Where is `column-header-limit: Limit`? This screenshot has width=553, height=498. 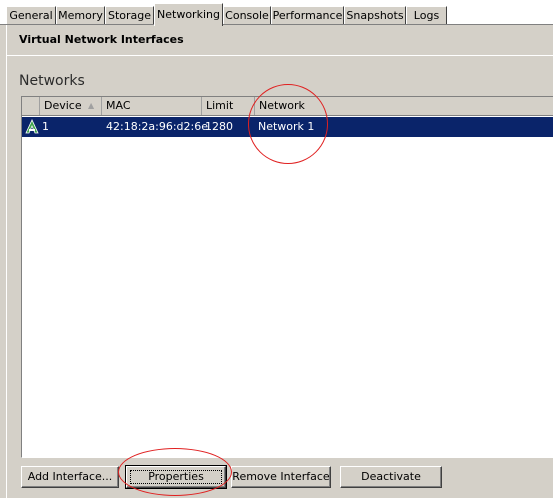 column-header-limit: Limit is located at coordinates (228, 106).